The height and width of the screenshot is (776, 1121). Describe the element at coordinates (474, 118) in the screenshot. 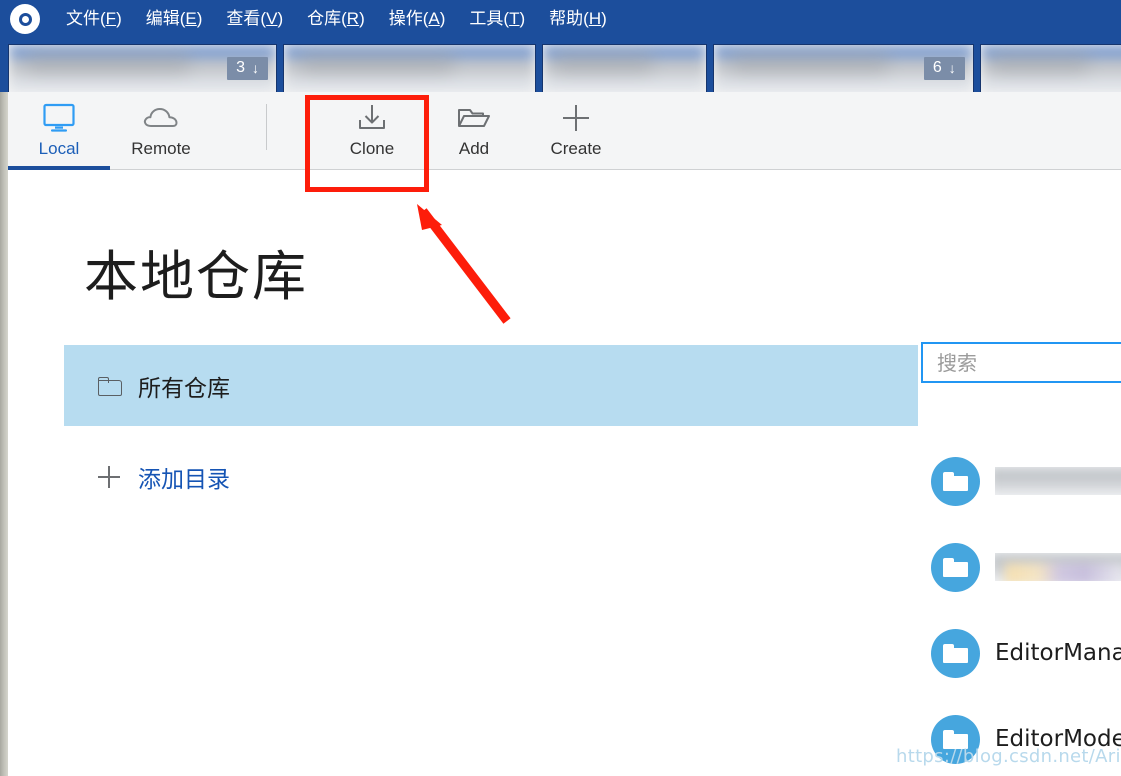

I see `folder-open-icon` at that location.